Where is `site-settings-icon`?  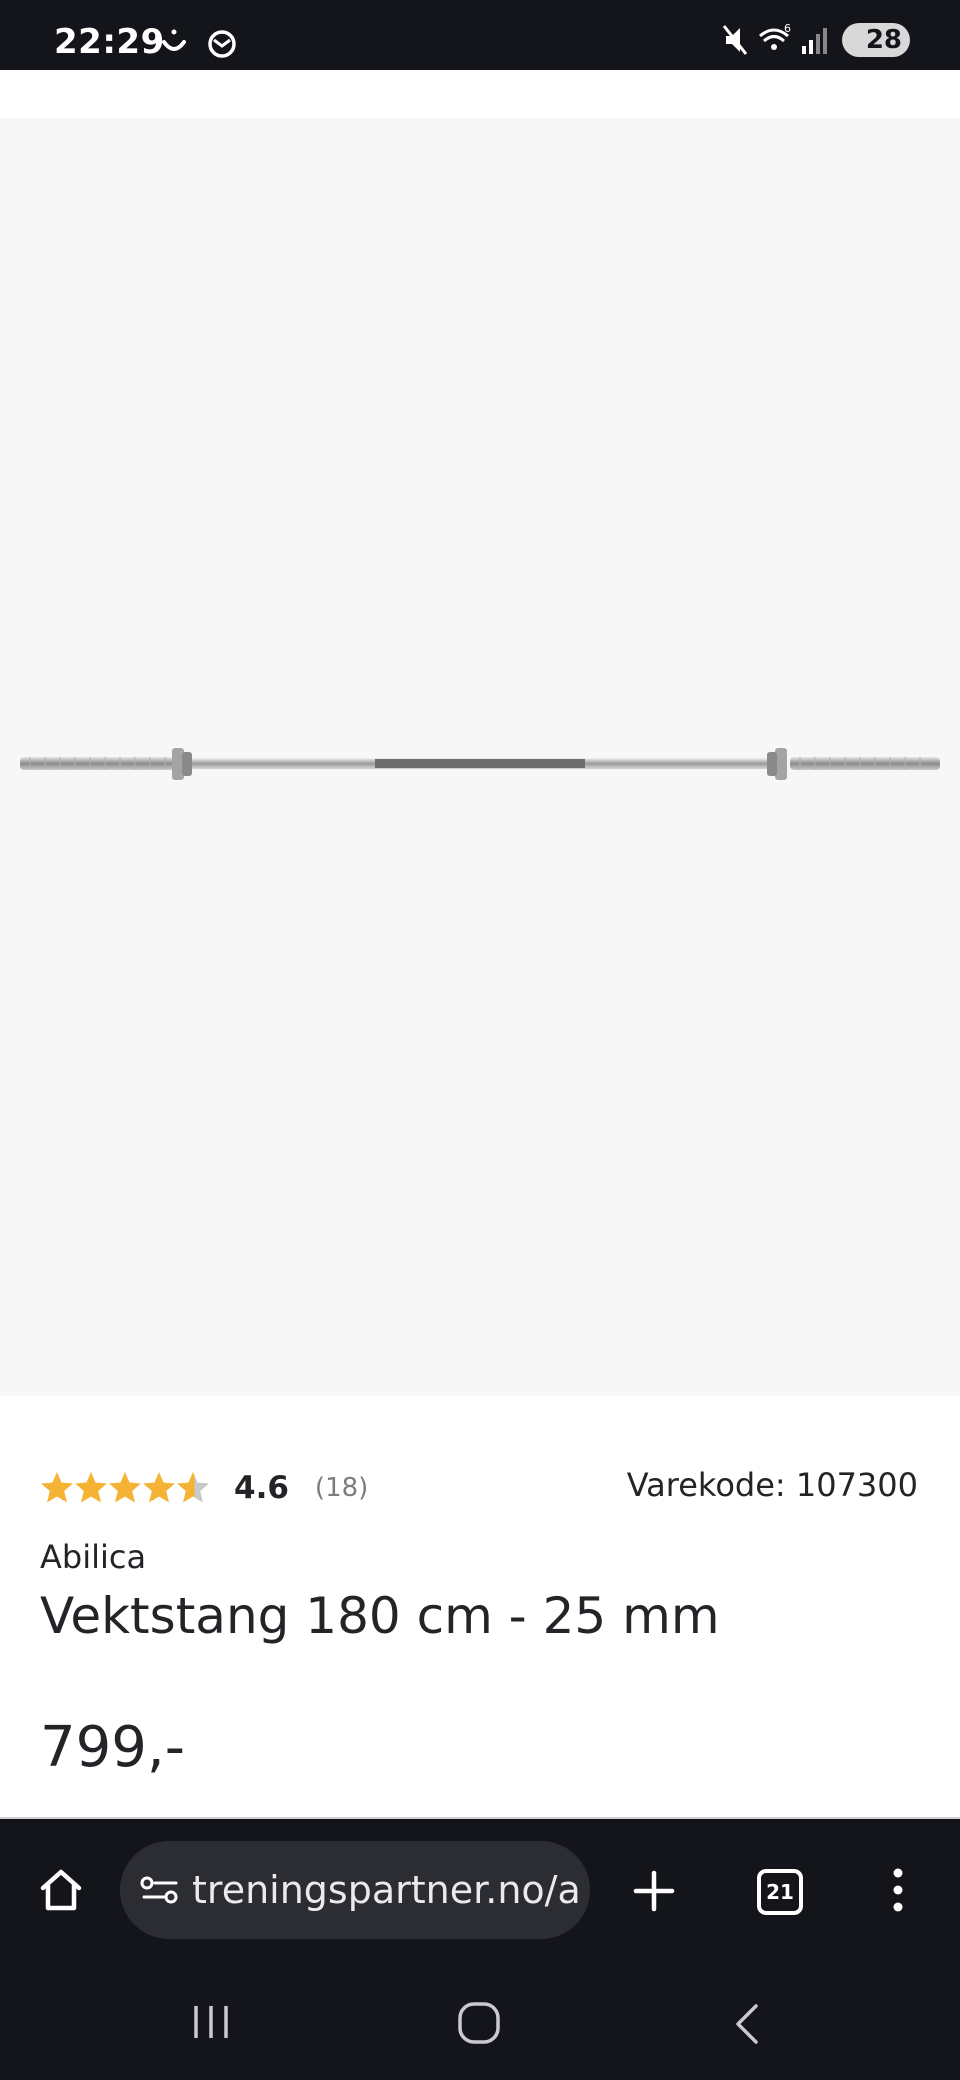
site-settings-icon is located at coordinates (160, 1890).